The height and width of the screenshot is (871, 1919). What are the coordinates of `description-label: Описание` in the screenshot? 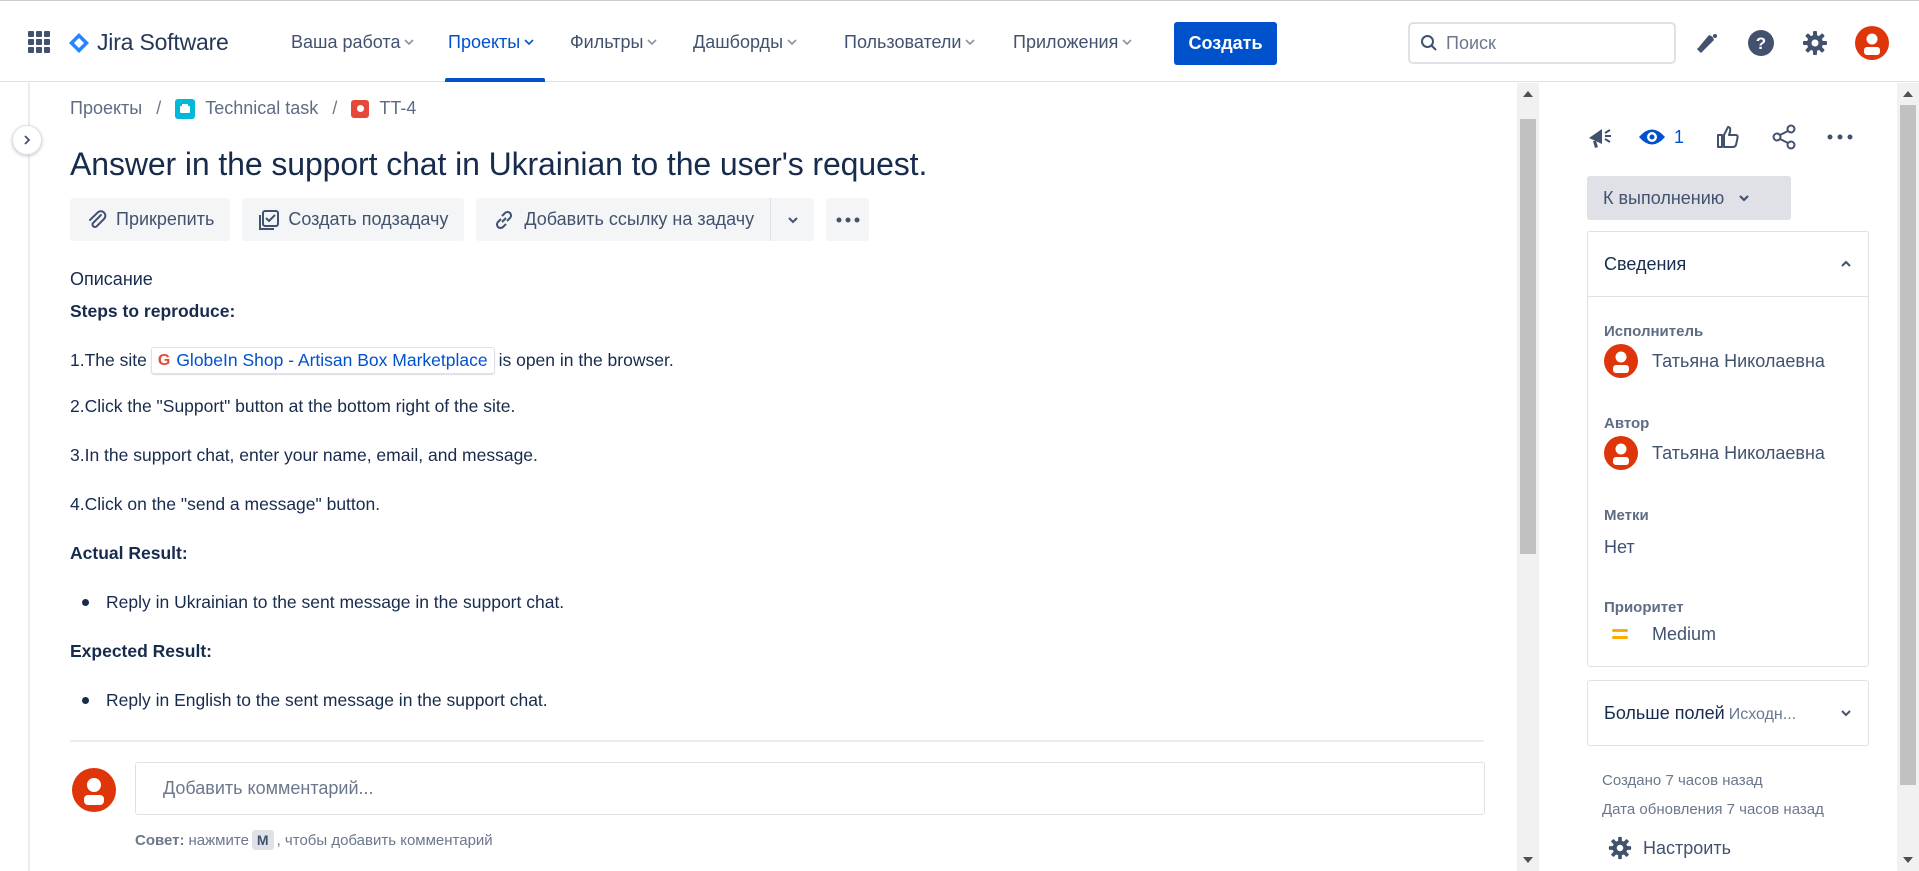 It's located at (111, 279).